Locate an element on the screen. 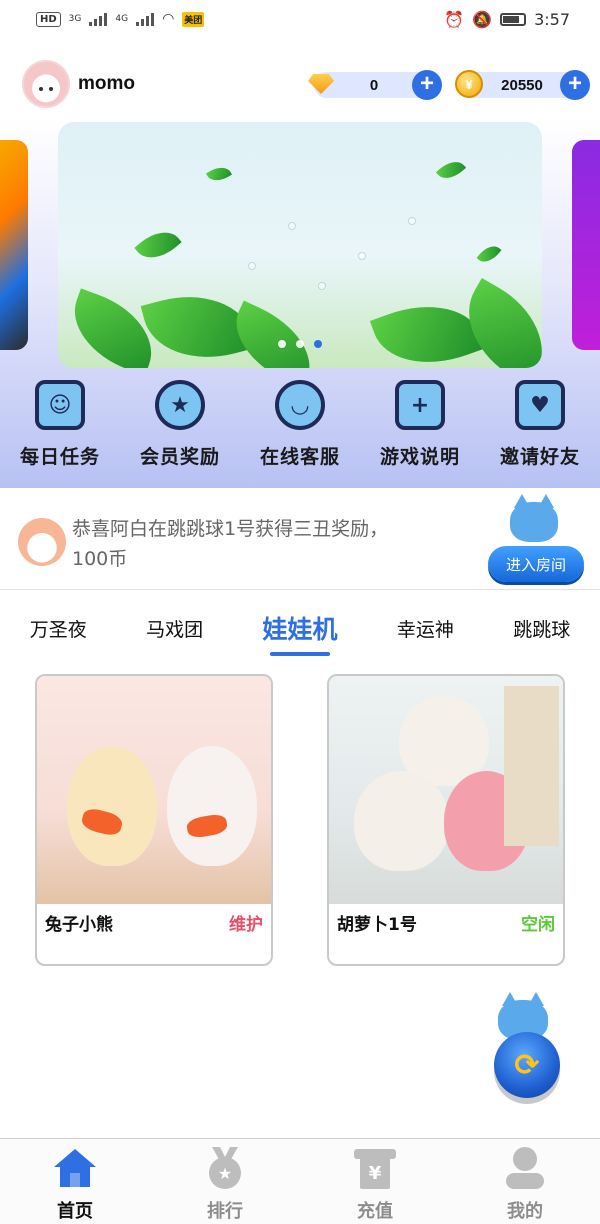  profile-icon is located at coordinates (525, 1168).